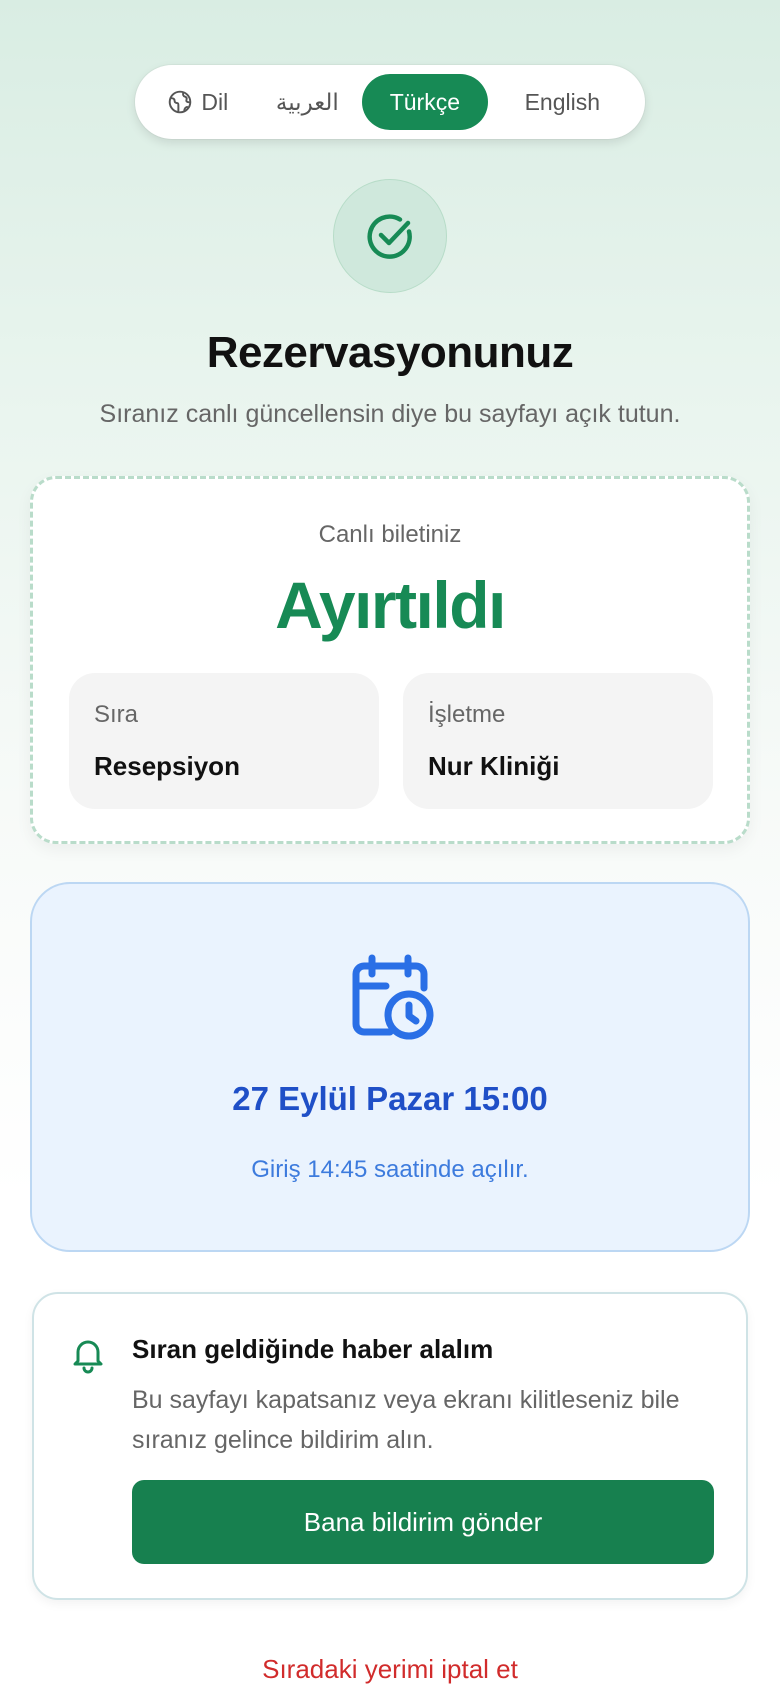 The image size is (780, 1688). What do you see at coordinates (494, 766) in the screenshot?
I see `business-value: Nur Kliniği` at bounding box center [494, 766].